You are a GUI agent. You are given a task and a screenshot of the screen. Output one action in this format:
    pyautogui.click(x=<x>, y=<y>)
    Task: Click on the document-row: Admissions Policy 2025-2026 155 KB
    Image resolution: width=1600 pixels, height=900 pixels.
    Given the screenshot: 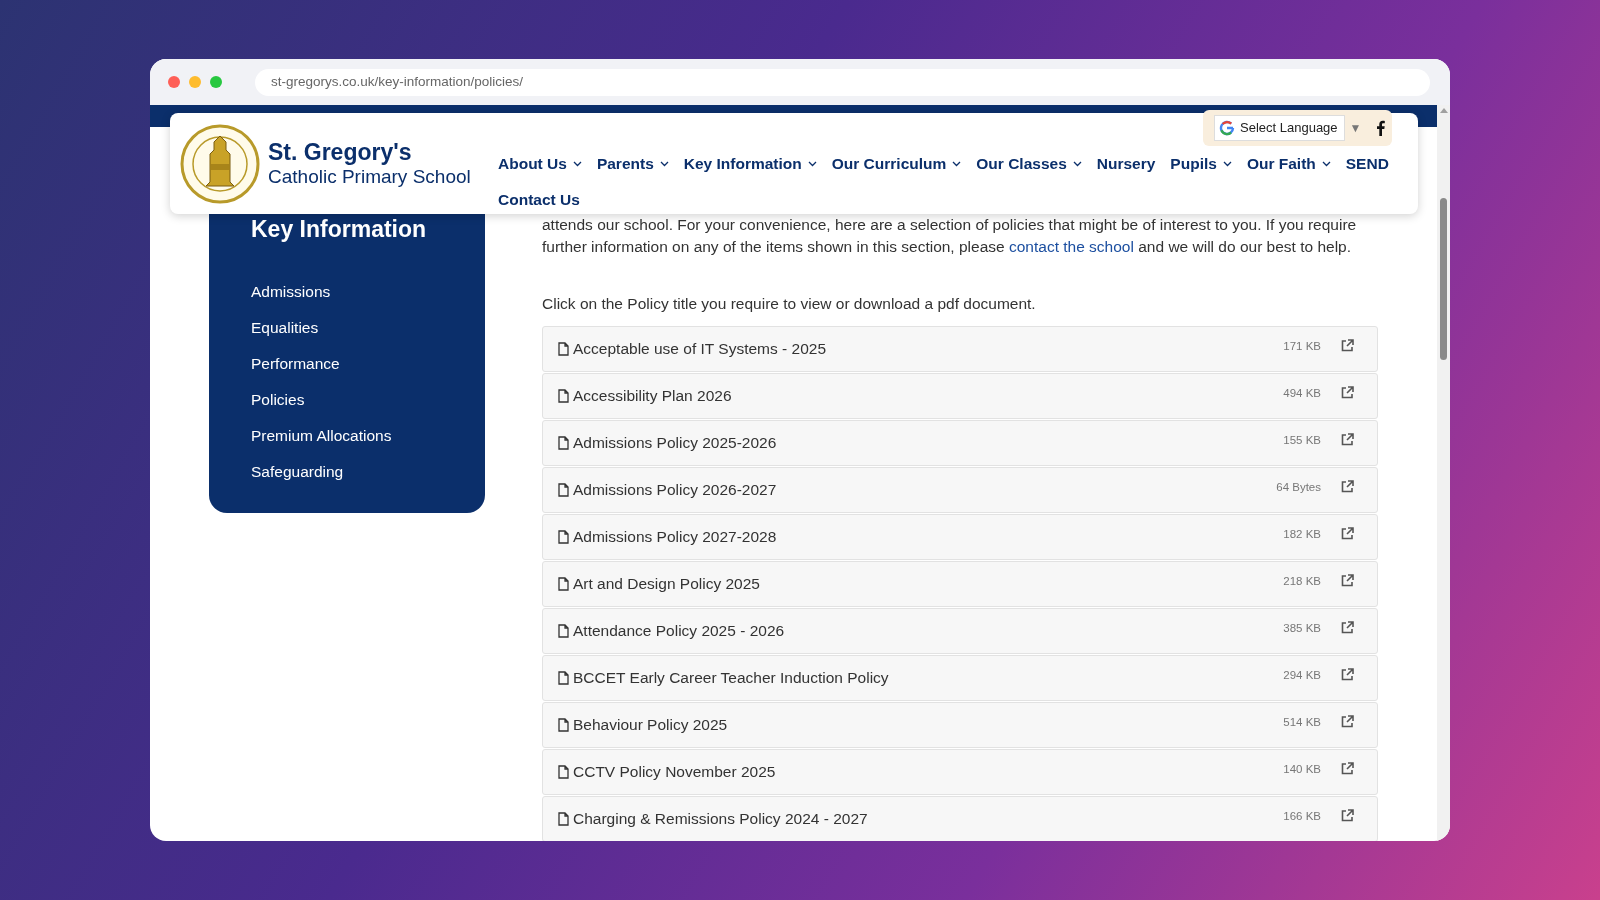 What is the action you would take?
    pyautogui.click(x=960, y=442)
    